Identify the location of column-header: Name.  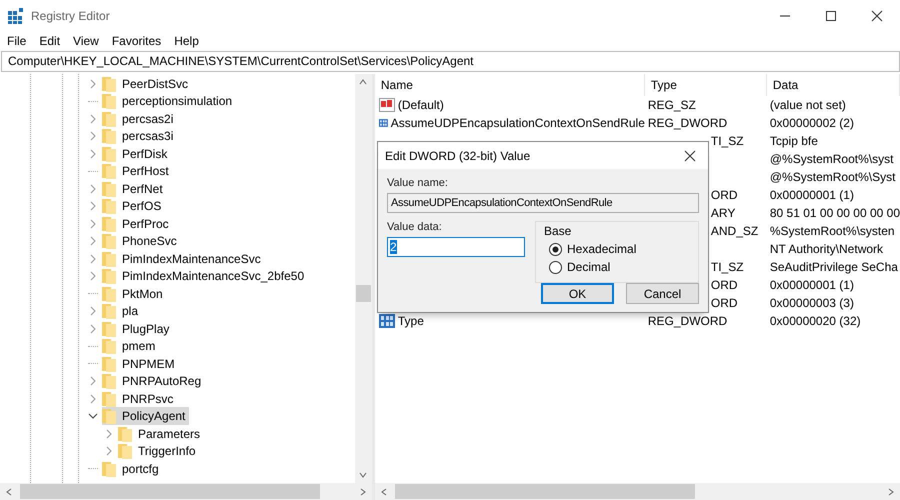
(509, 85).